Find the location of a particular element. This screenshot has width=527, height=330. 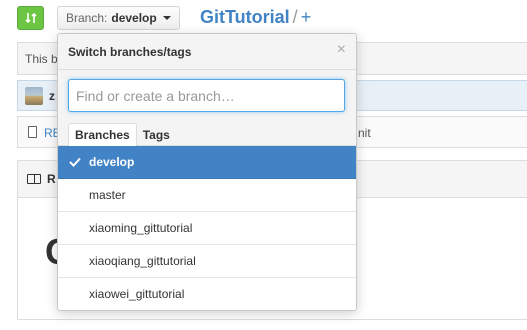

branch-item-label: xiaowei_gittutorial is located at coordinates (137, 294).